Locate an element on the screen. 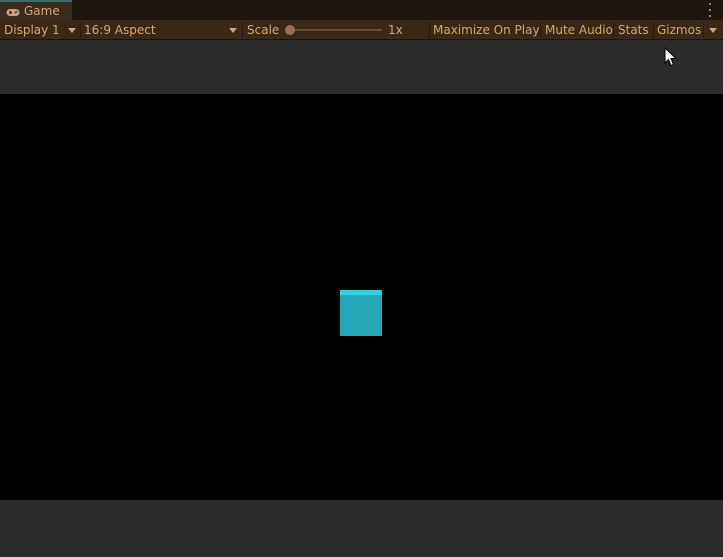  maximize-on-play-toggle: Maximize On Play is located at coordinates (486, 29).